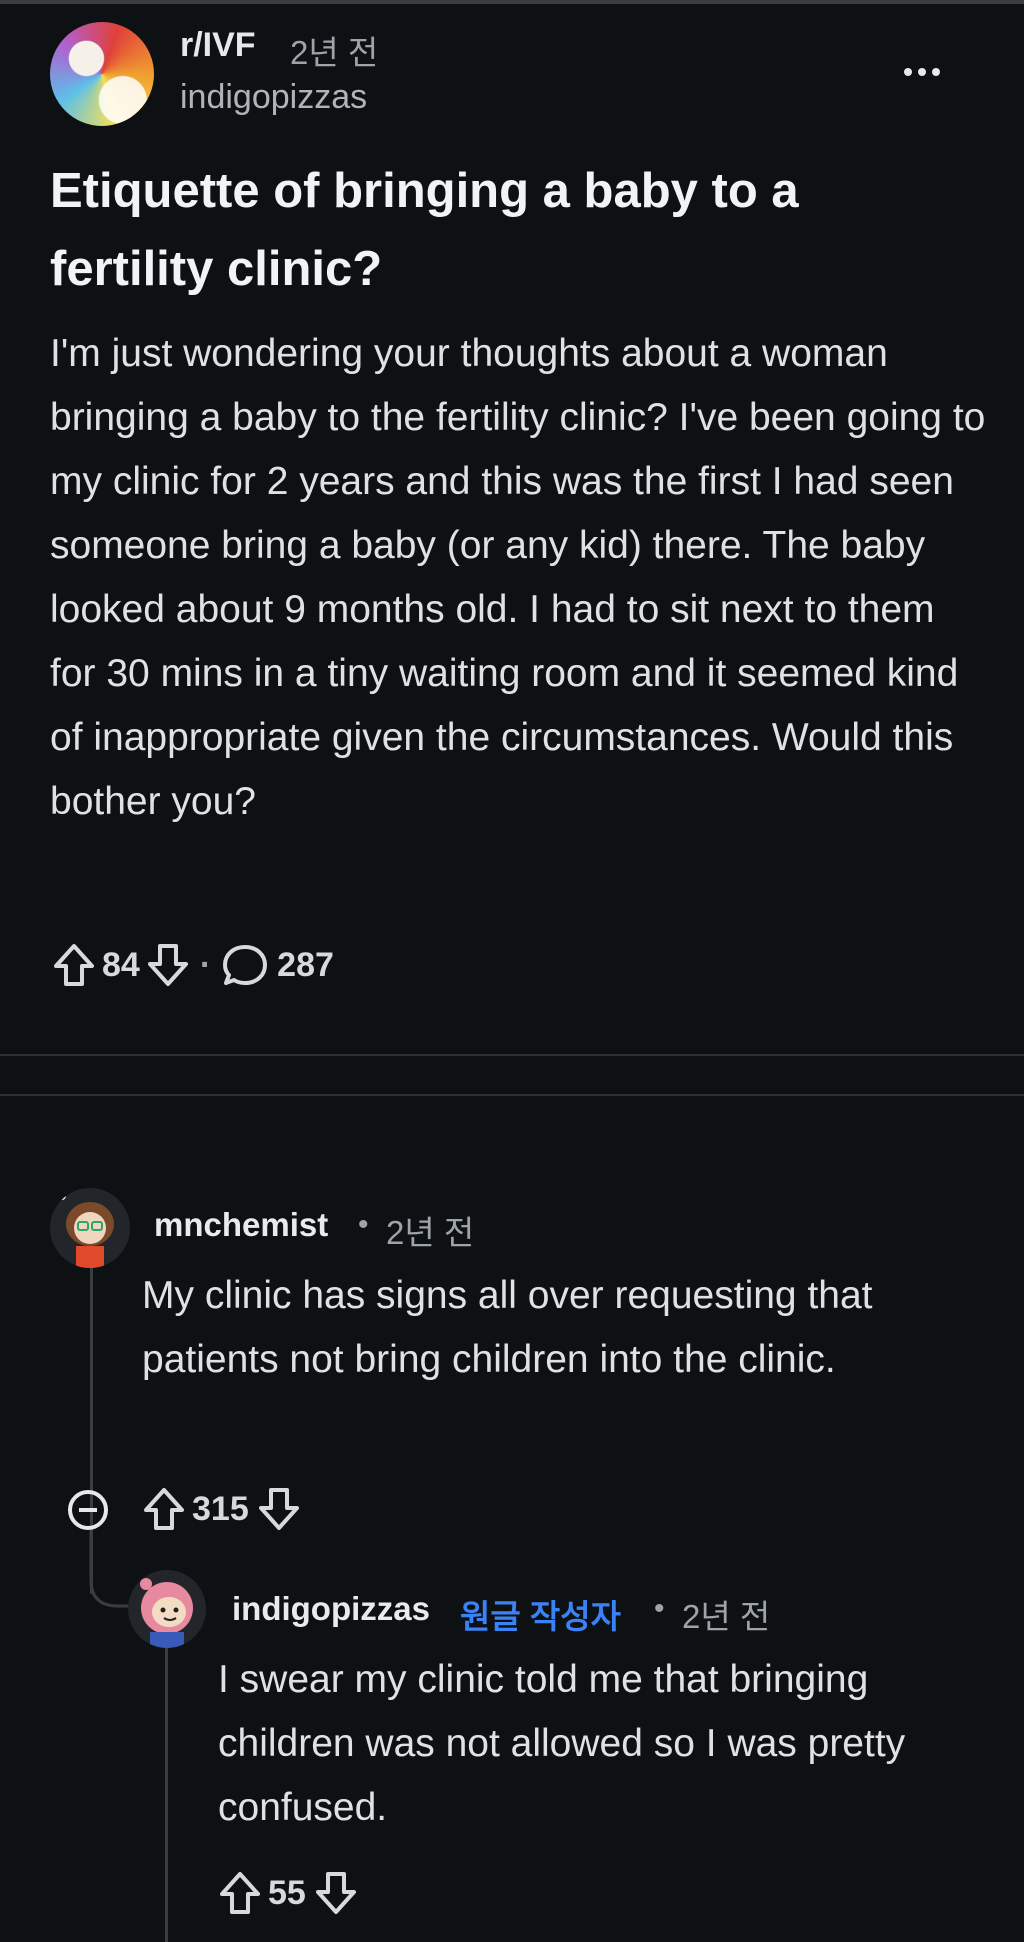  I want to click on subreddit-avatar, so click(102, 74).